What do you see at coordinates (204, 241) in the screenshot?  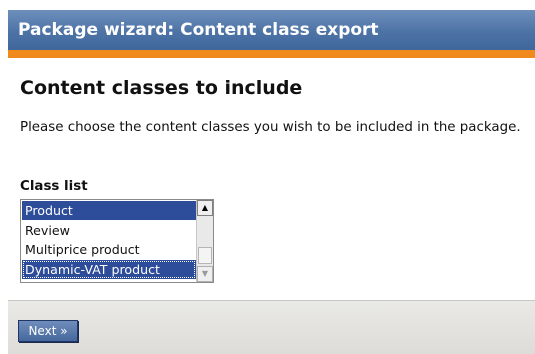 I see `class-list-scrollbar: ▲ ▼` at bounding box center [204, 241].